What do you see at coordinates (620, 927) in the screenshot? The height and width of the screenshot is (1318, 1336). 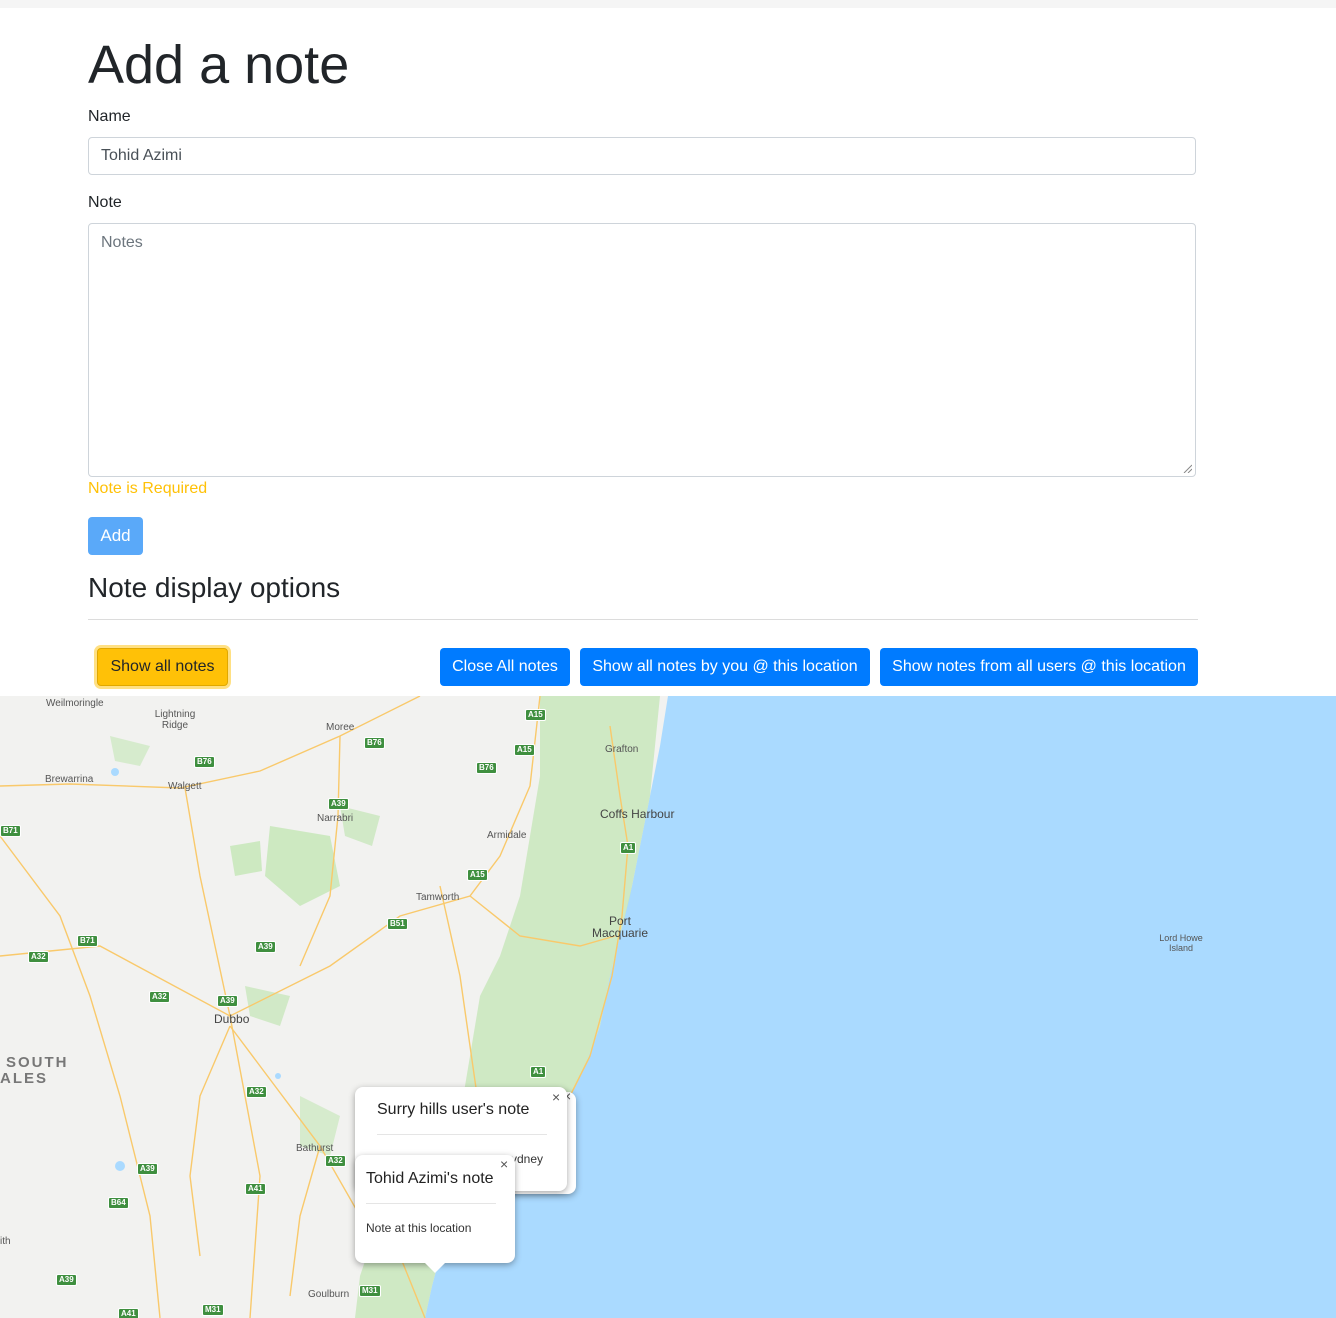 I see `place-port-macquarie: Port Macquarie` at bounding box center [620, 927].